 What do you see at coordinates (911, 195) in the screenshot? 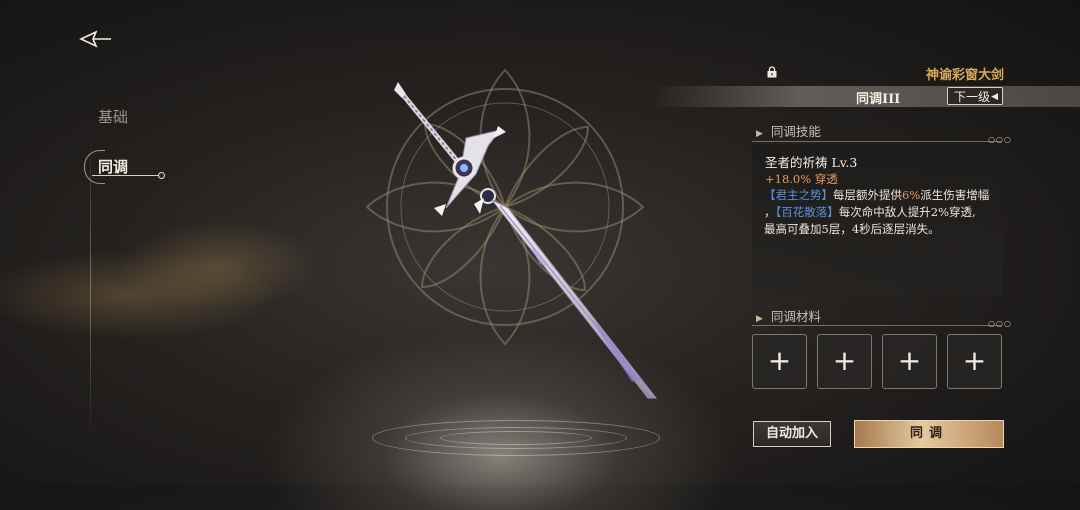
I see `desc-percent: 6%` at bounding box center [911, 195].